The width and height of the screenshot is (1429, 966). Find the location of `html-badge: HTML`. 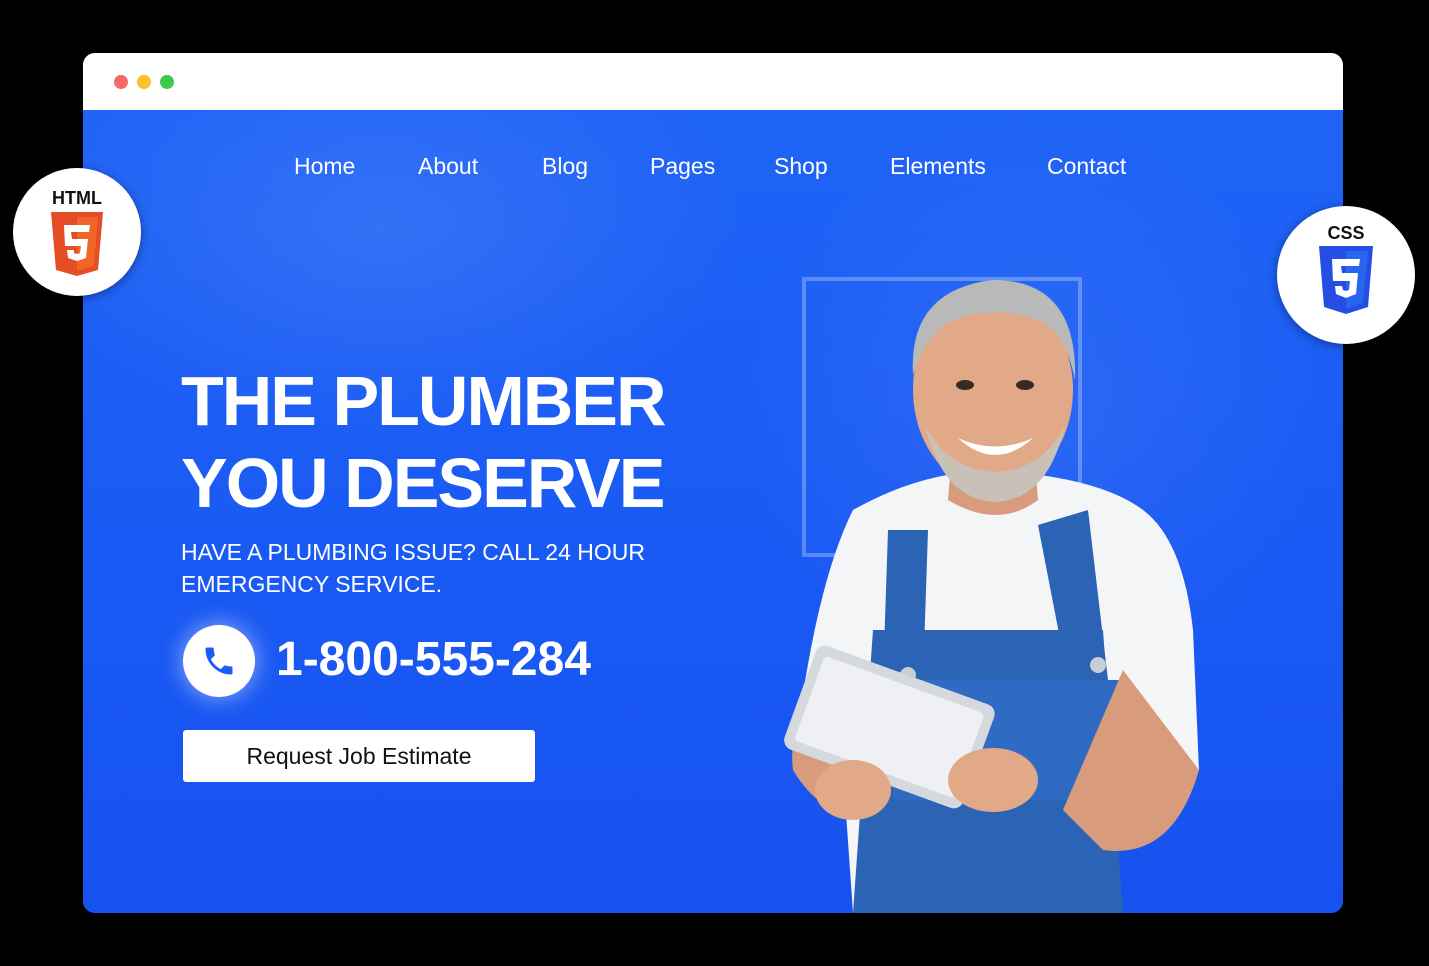

html-badge: HTML is located at coordinates (77, 232).